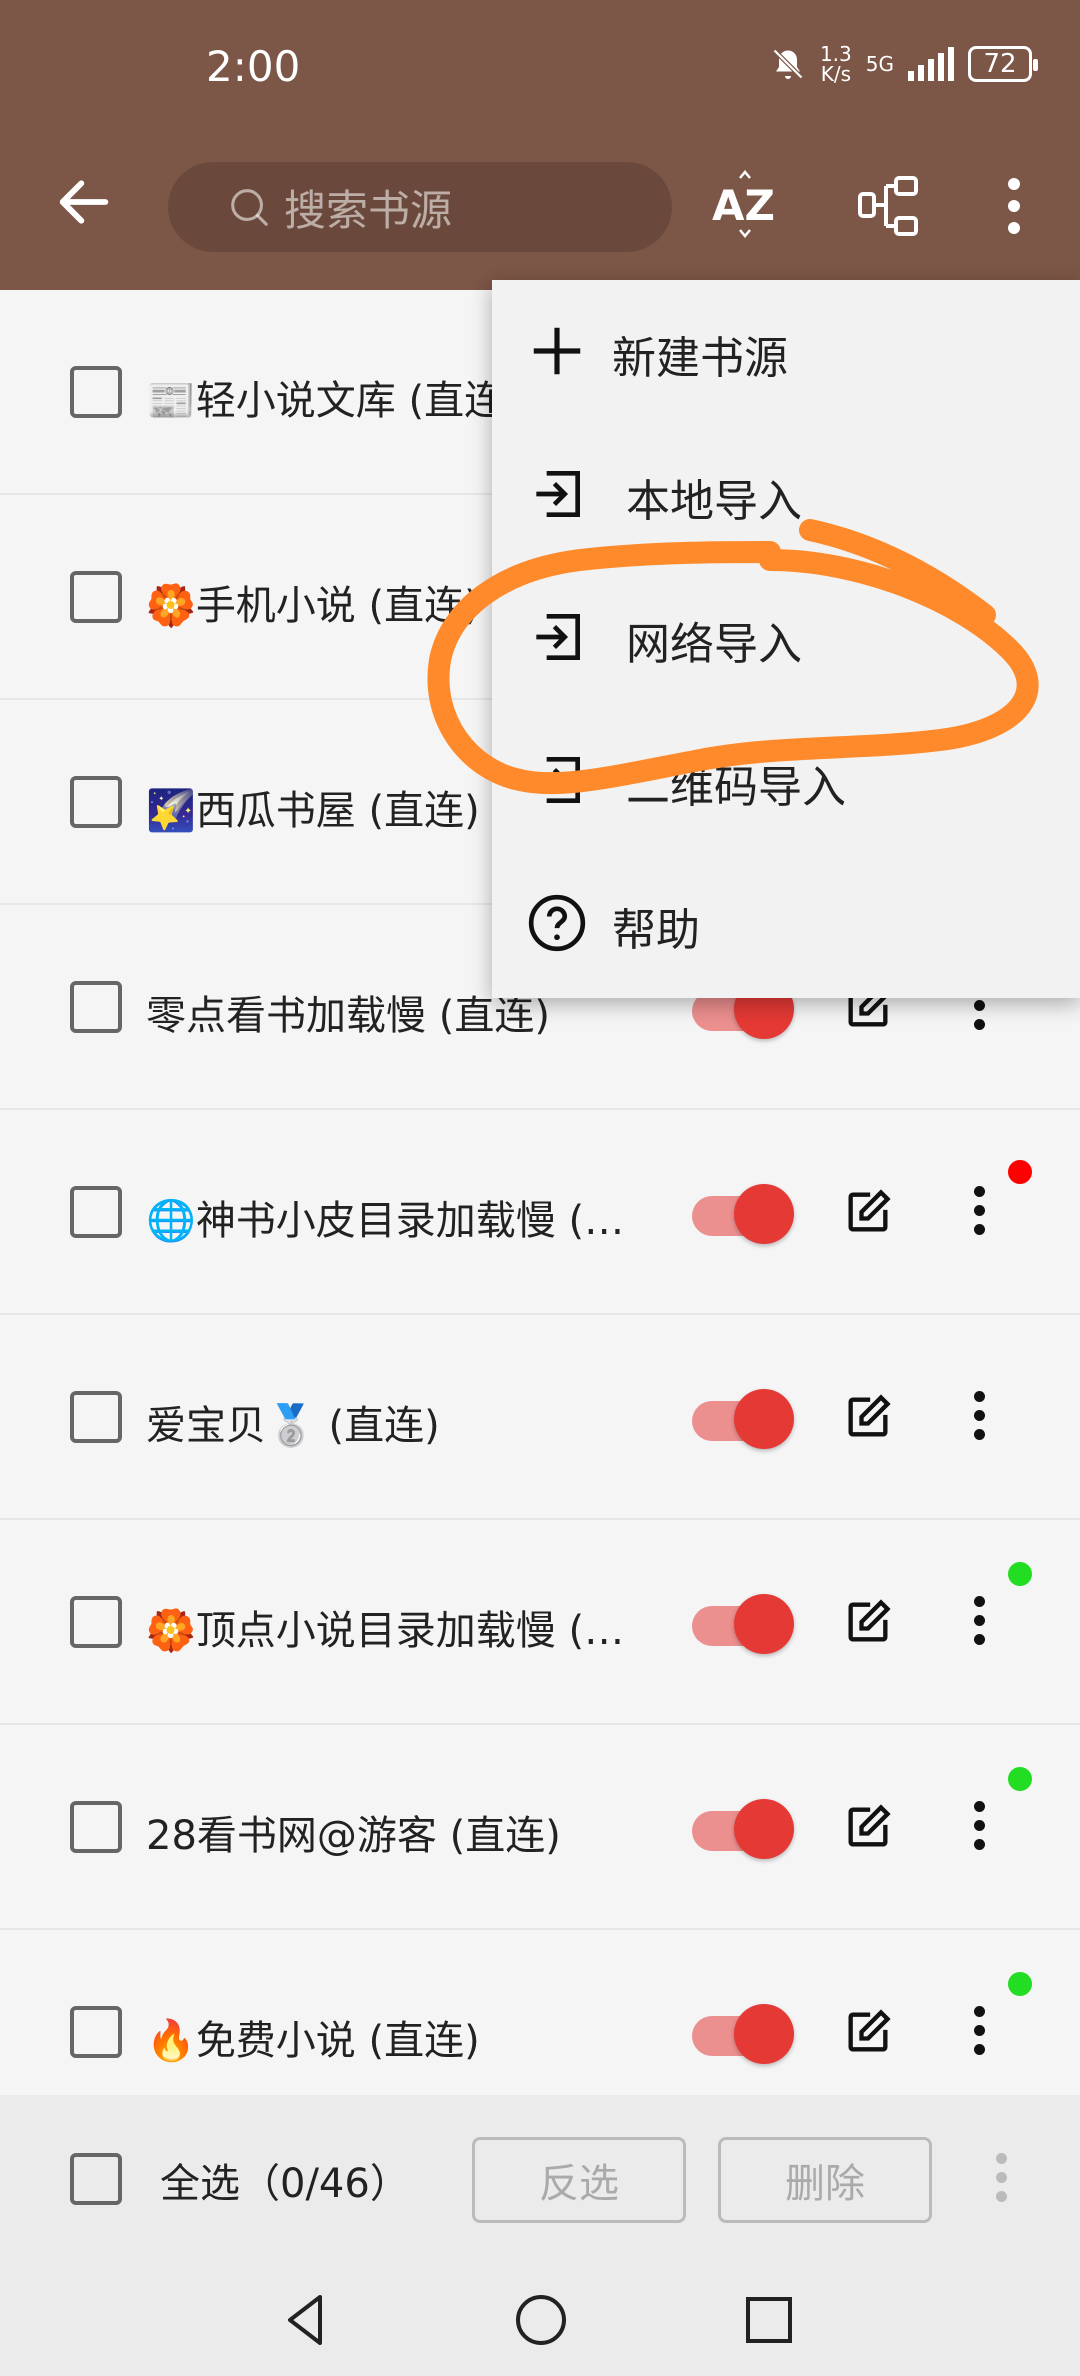 The height and width of the screenshot is (2376, 1080). I want to click on signal-type: 5G, so click(879, 64).